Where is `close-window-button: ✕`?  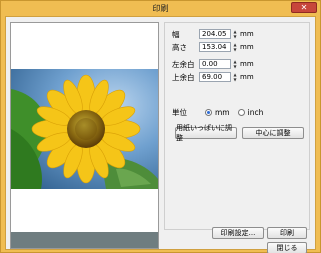 close-window-button: ✕ is located at coordinates (304, 7).